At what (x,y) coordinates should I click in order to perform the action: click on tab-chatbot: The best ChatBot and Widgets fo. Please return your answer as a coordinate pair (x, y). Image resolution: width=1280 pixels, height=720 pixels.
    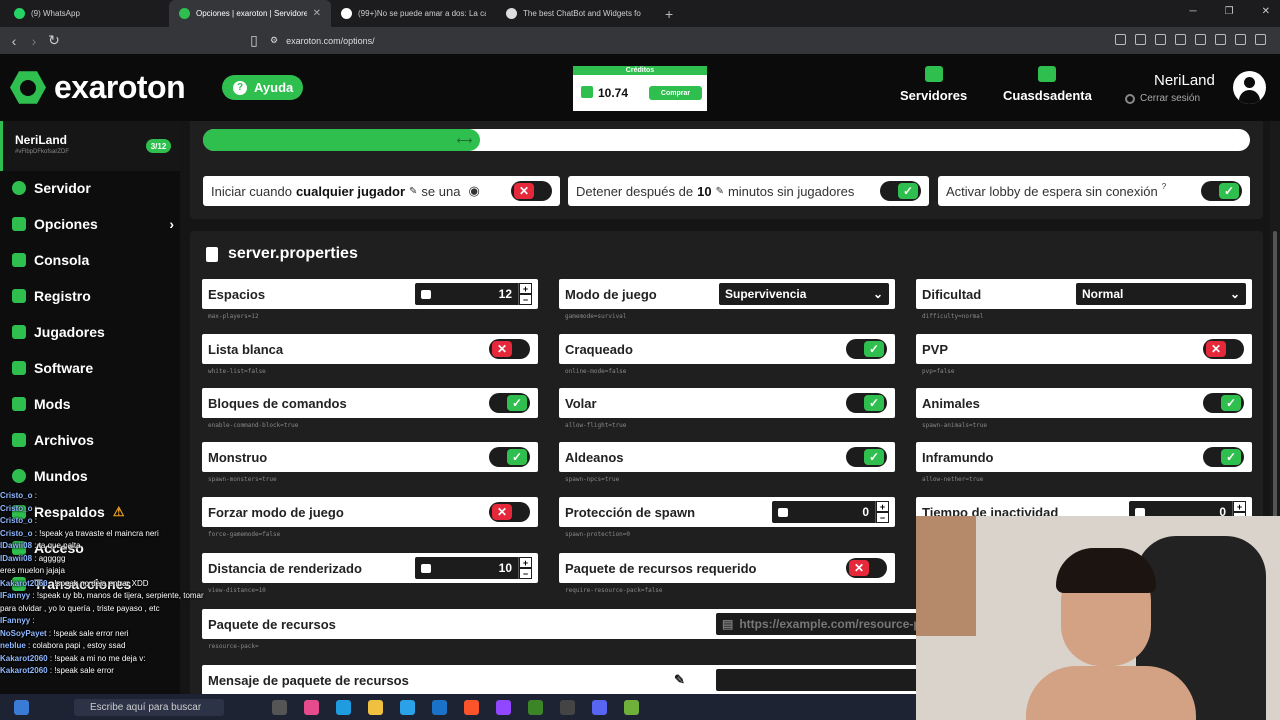
    Looking at the image, I should click on (578, 13).